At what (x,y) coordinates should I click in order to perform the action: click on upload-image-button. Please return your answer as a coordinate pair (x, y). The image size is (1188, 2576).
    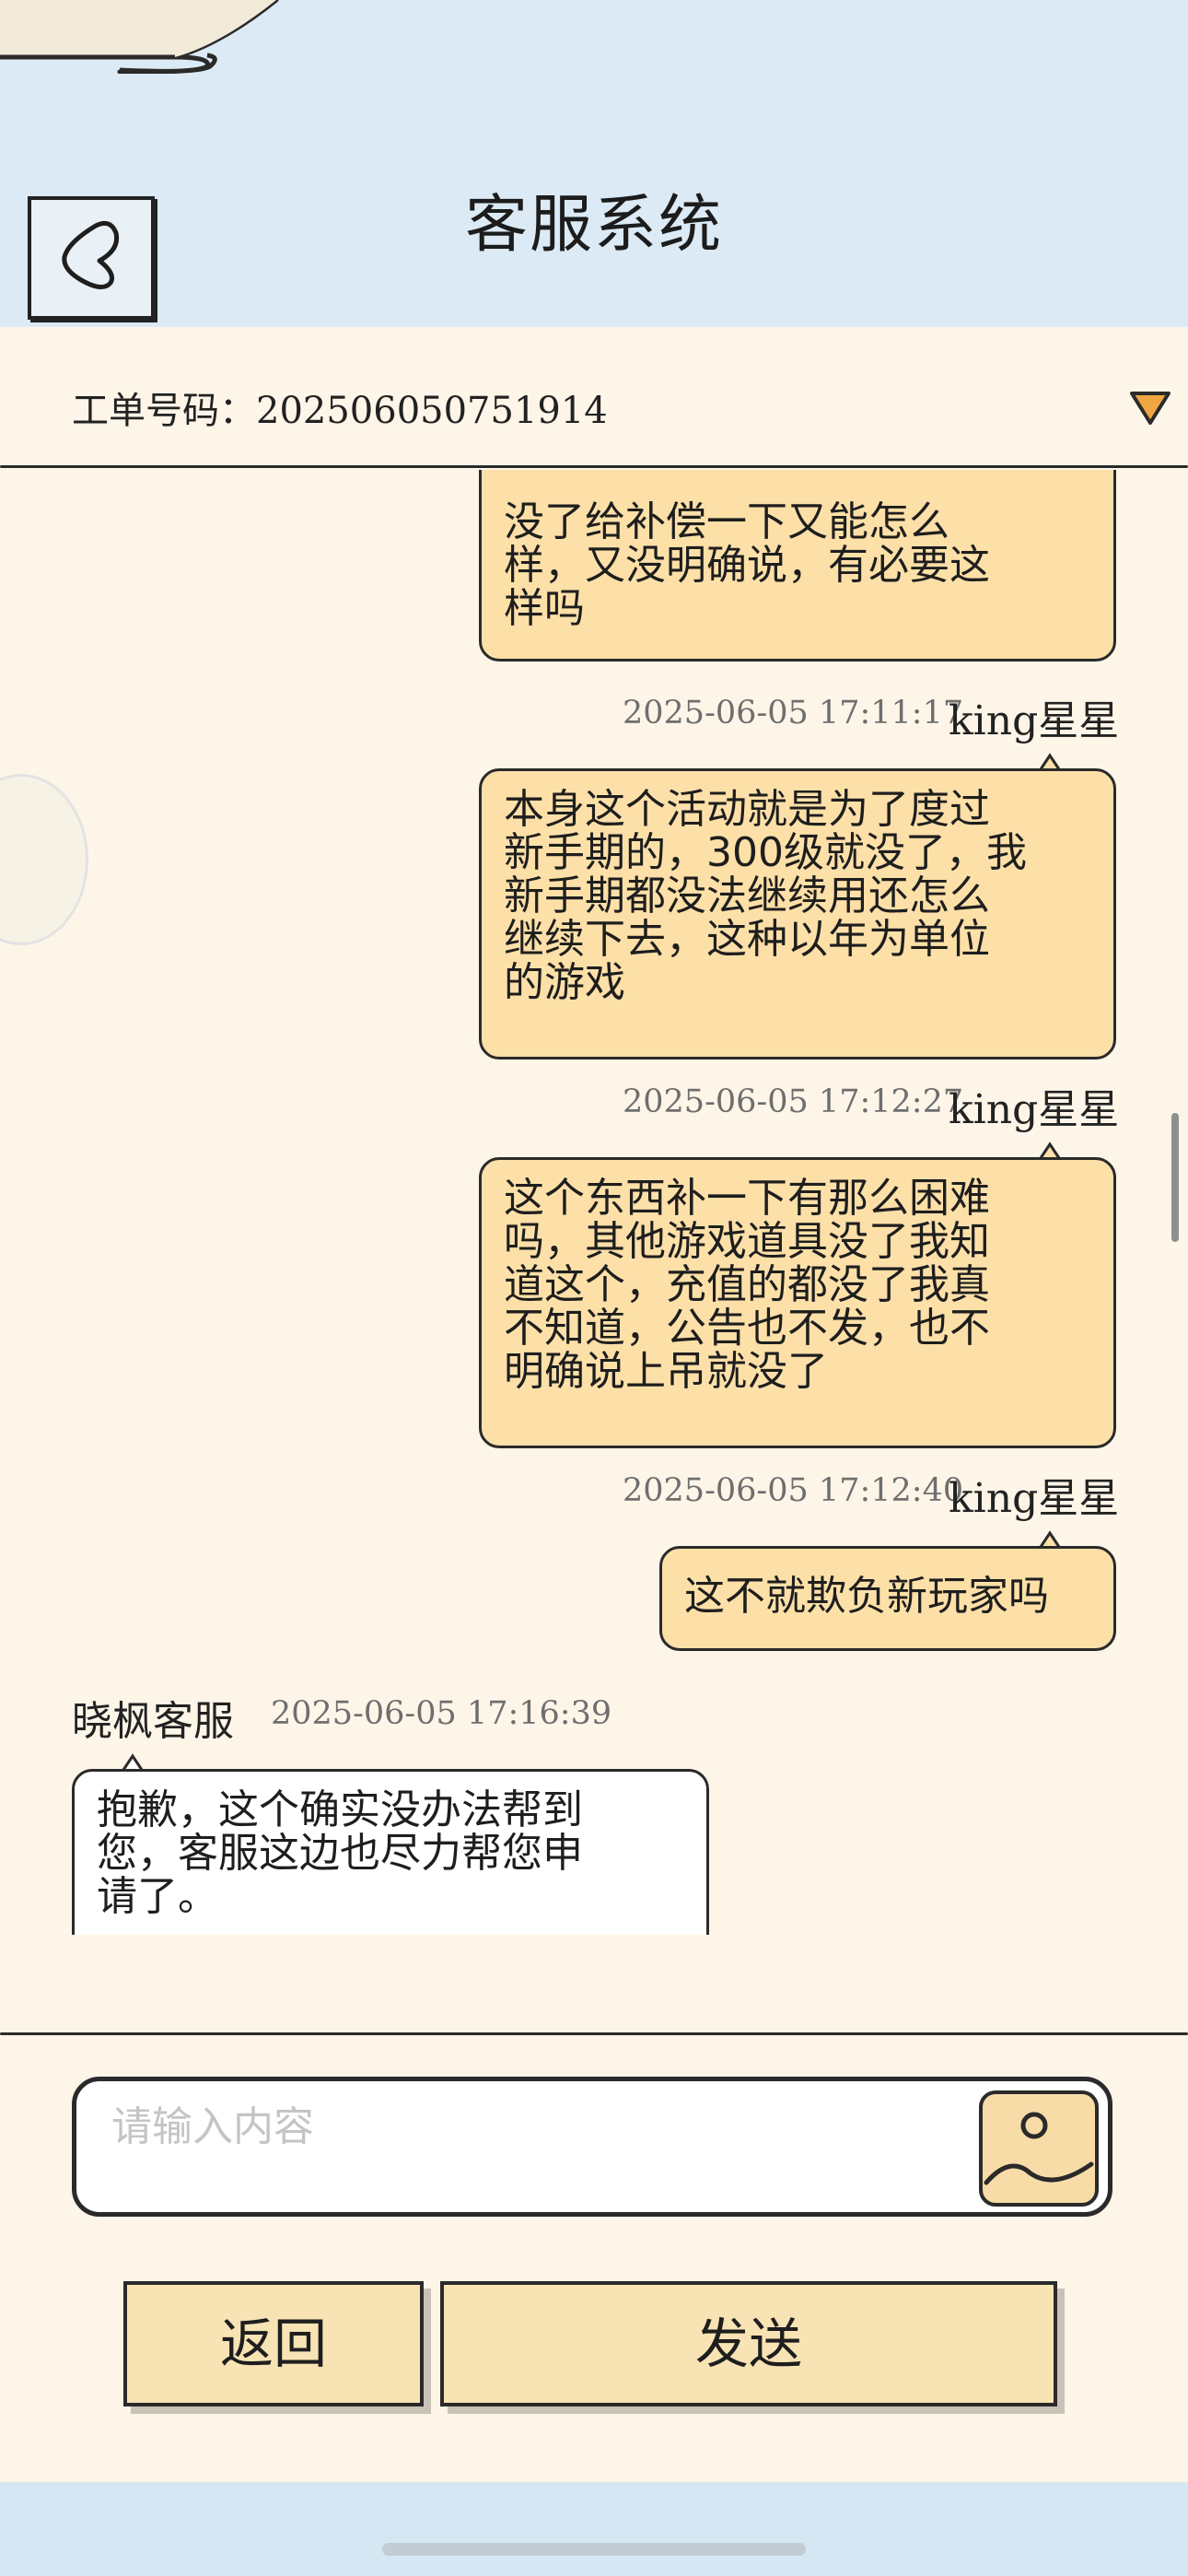
    Looking at the image, I should click on (1039, 2148).